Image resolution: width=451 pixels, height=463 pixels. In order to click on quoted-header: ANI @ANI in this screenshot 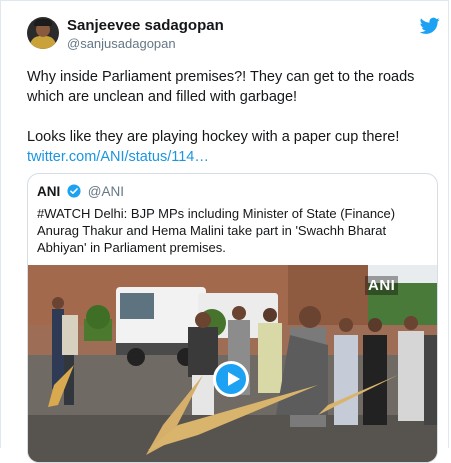, I will do `click(80, 191)`.